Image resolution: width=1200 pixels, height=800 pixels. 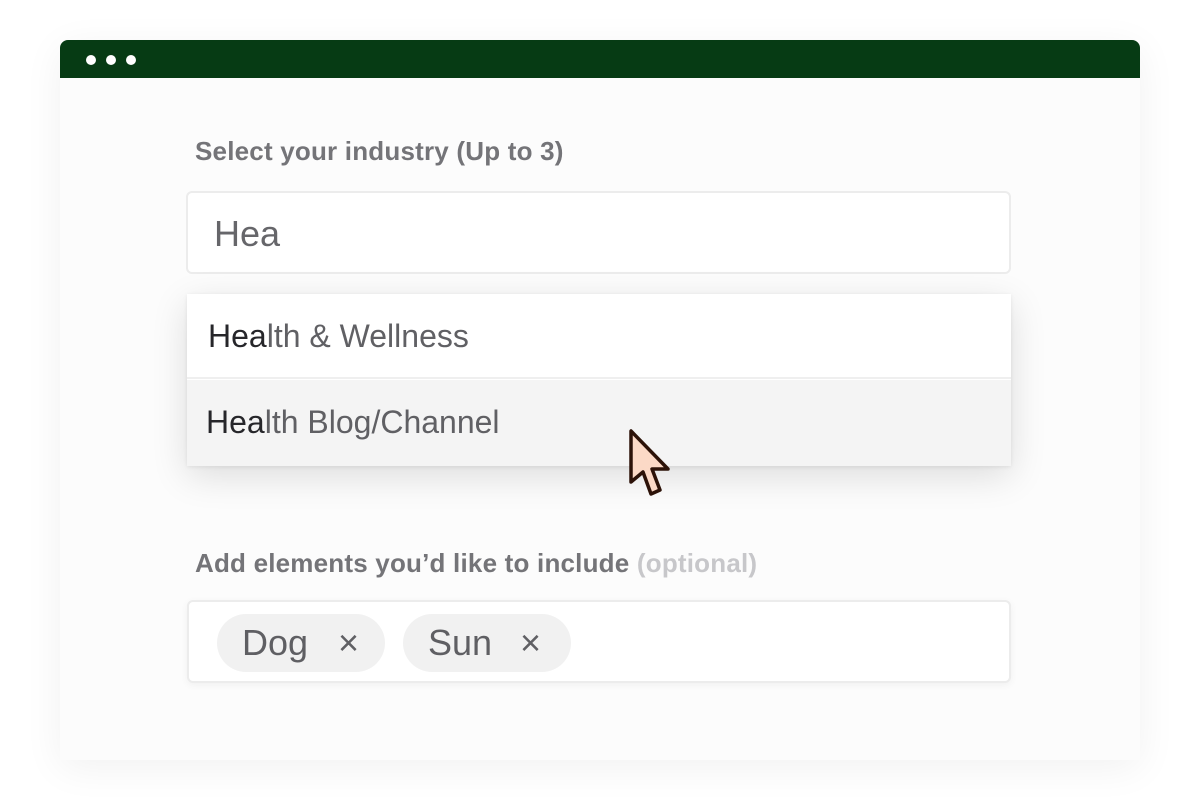 I want to click on pointer-arrow-icon, so click(x=649, y=462).